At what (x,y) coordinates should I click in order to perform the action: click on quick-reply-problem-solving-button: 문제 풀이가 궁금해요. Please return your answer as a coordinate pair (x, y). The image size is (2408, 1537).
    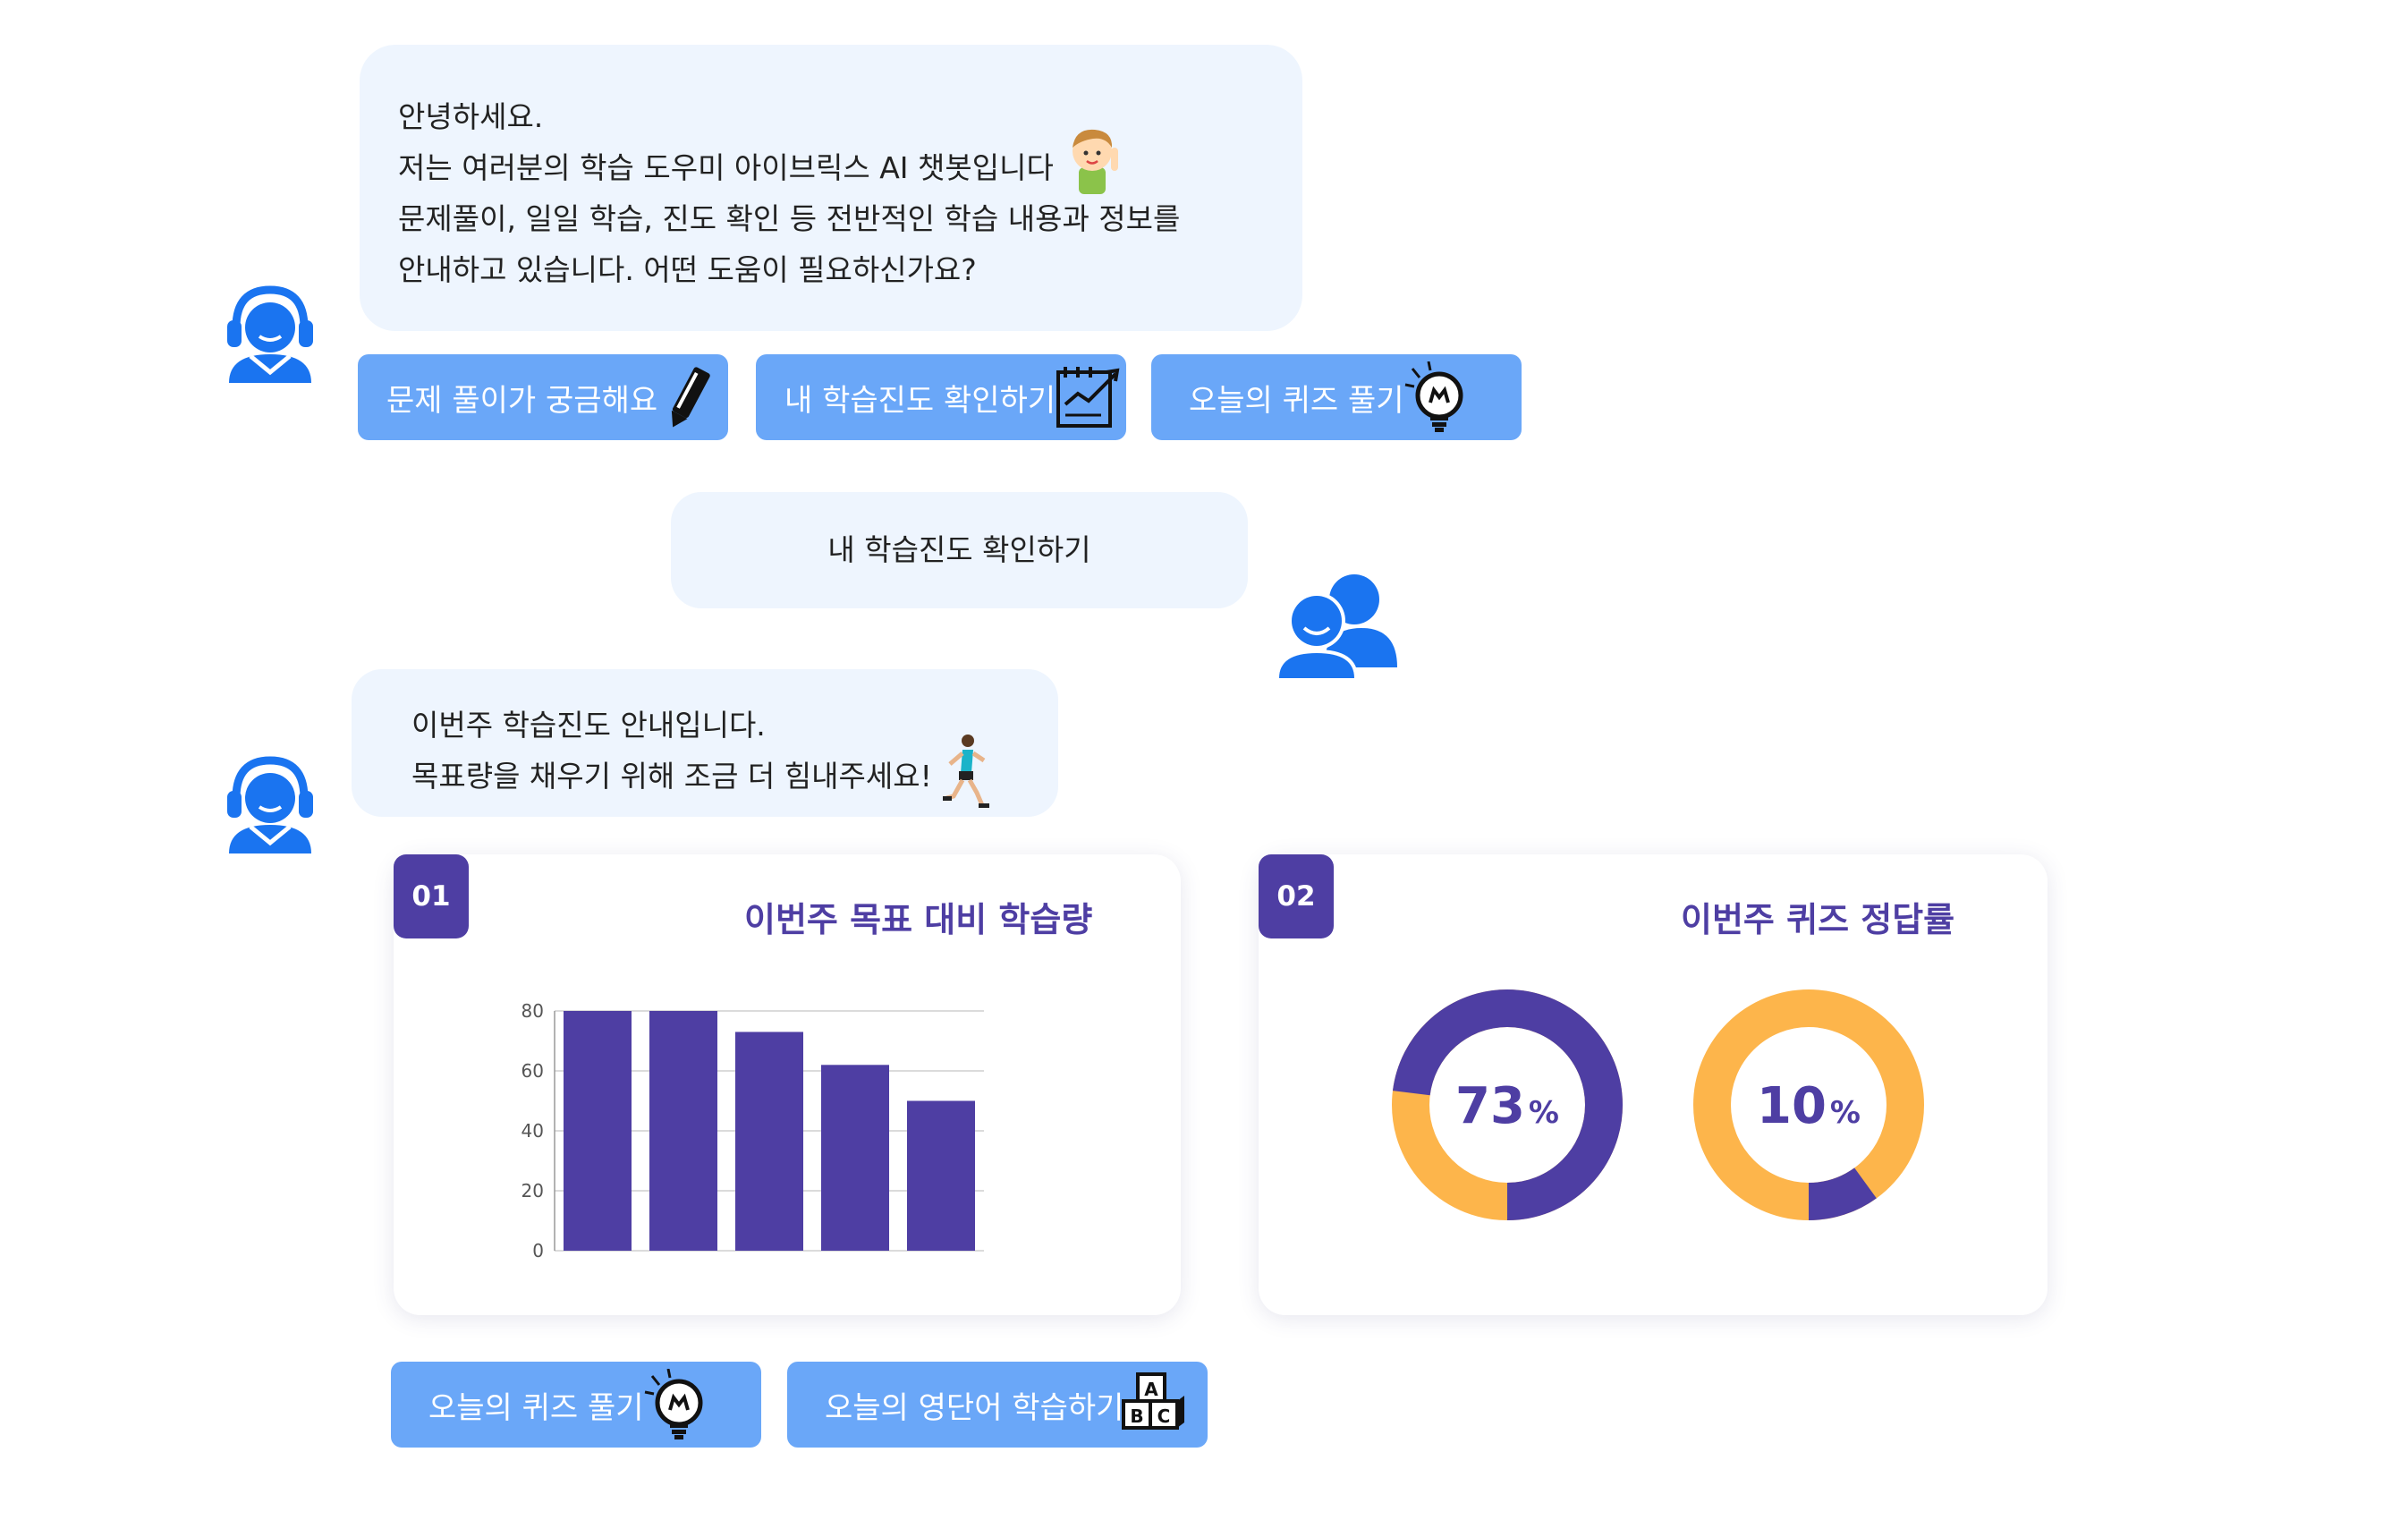
    Looking at the image, I should click on (543, 397).